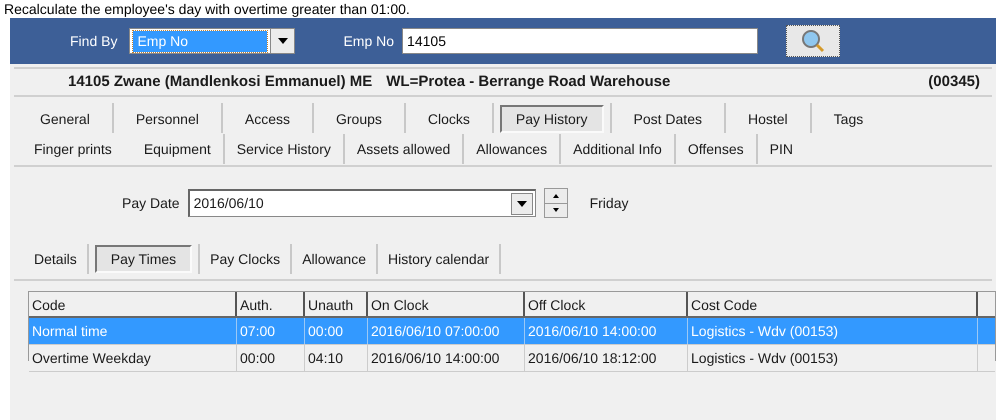 Image resolution: width=996 pixels, height=420 pixels. Describe the element at coordinates (167, 119) in the screenshot. I see `tab: Personnel` at that location.